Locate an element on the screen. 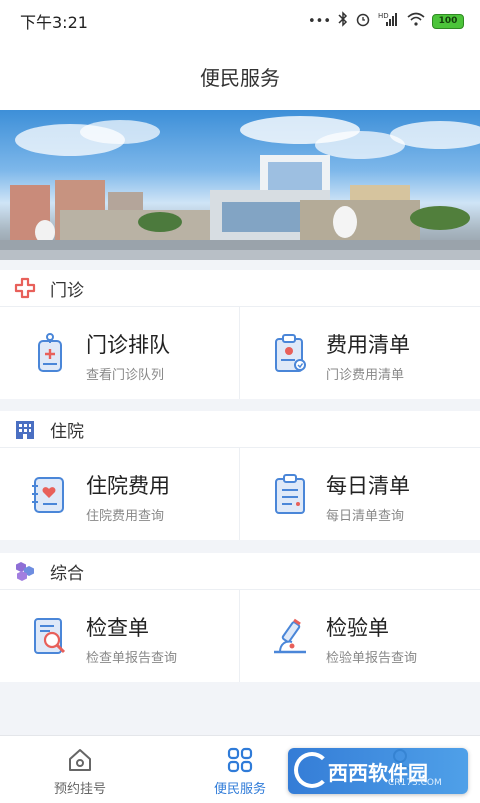 Image resolution: width=480 pixels, height=803 pixels. signal-icon: HD is located at coordinates (389, 21).